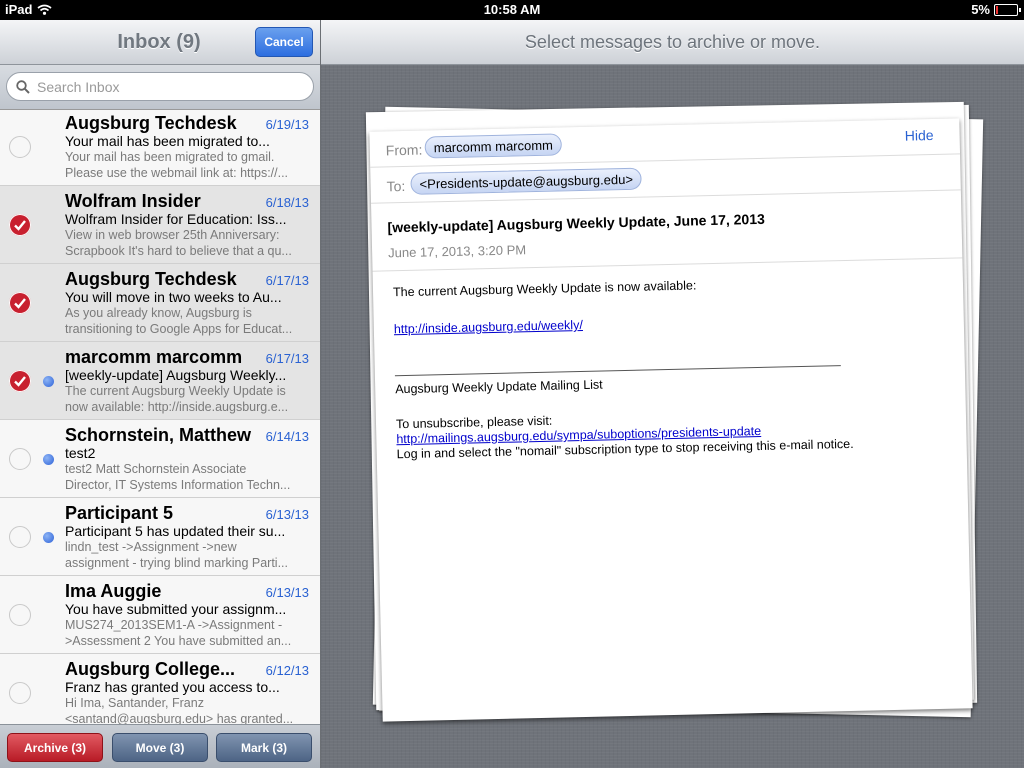 This screenshot has height=768, width=1024. I want to click on status-time: 10:58 AM, so click(512, 9).